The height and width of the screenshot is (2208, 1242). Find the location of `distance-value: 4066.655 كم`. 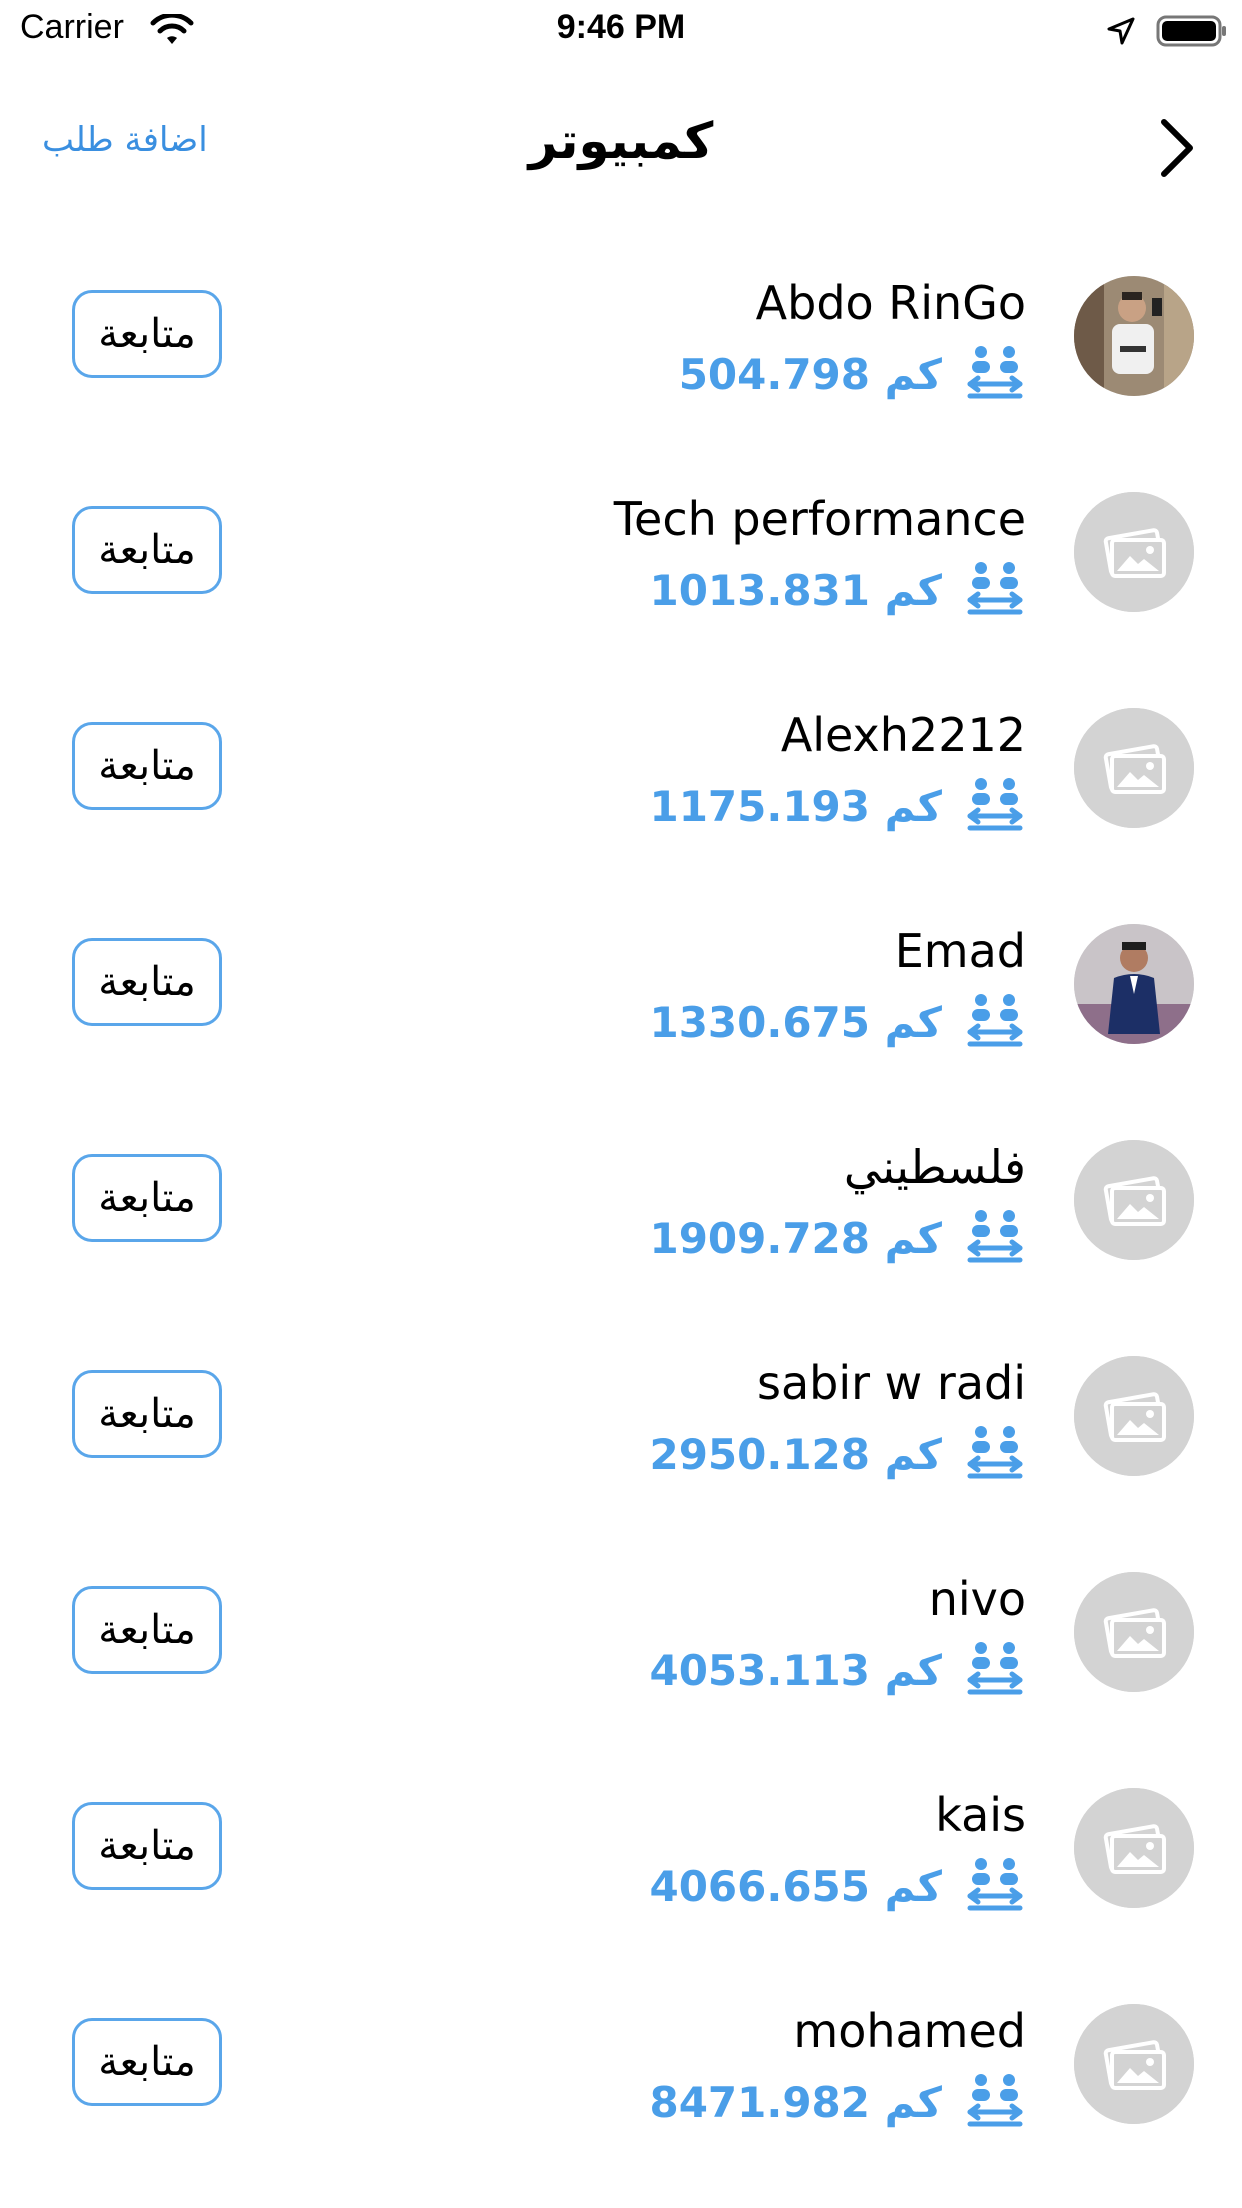

distance-value: 4066.655 كم is located at coordinates (795, 1886).